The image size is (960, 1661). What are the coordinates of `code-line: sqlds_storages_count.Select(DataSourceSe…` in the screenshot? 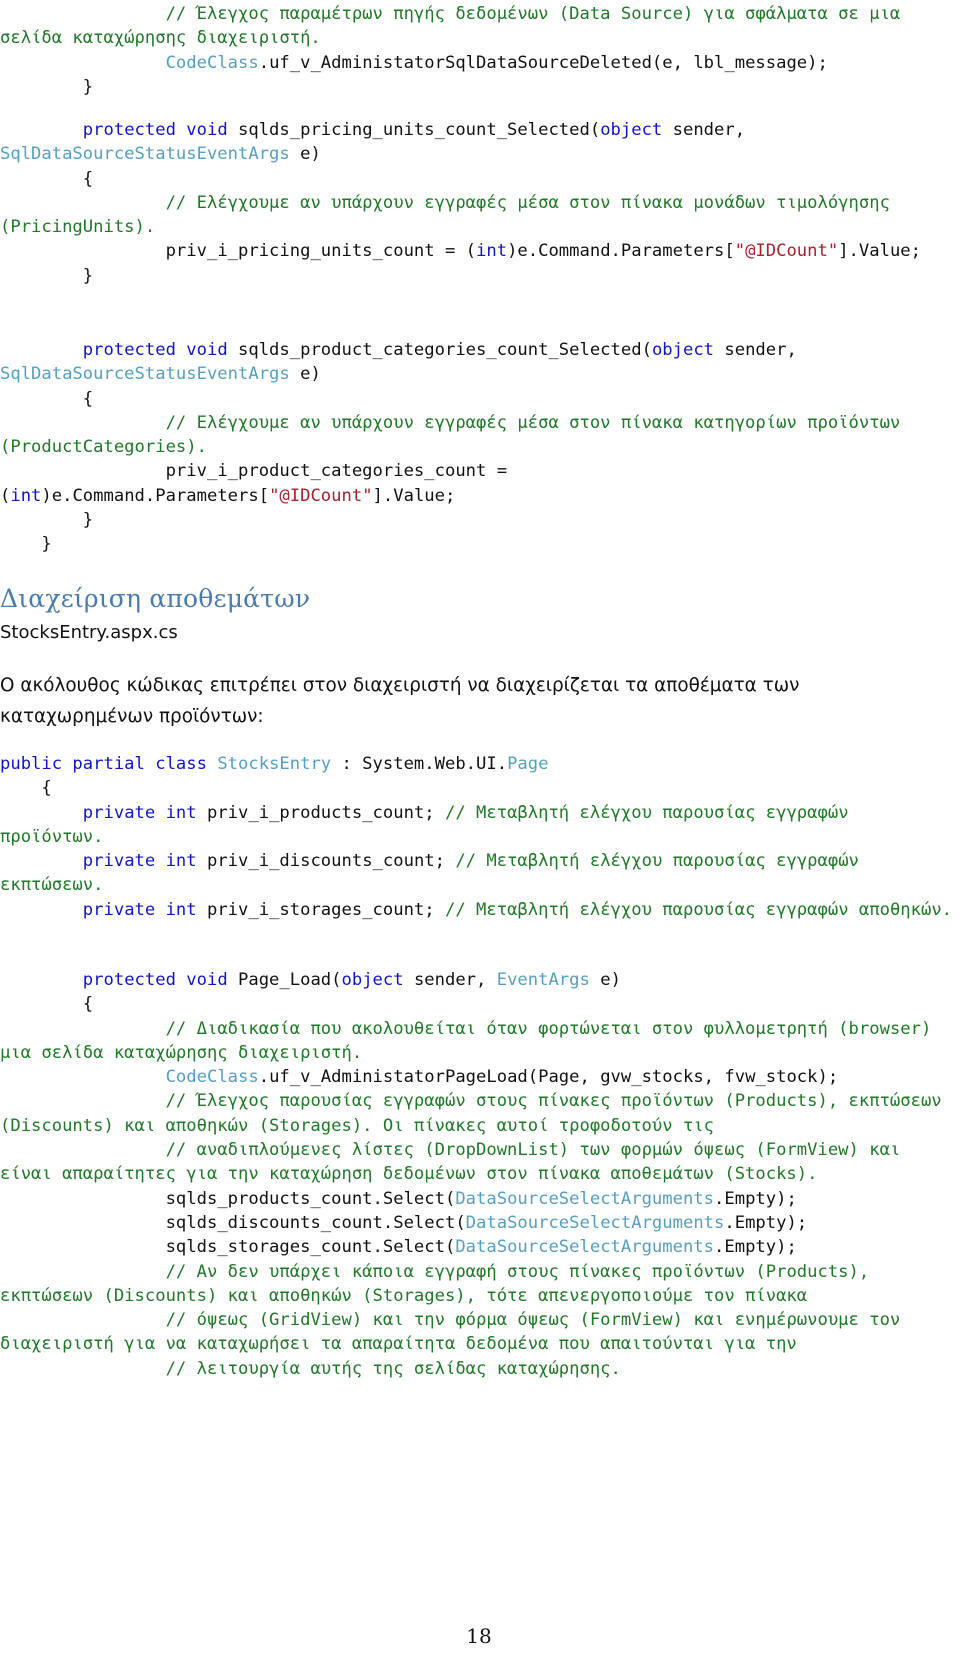 It's located at (479, 1247).